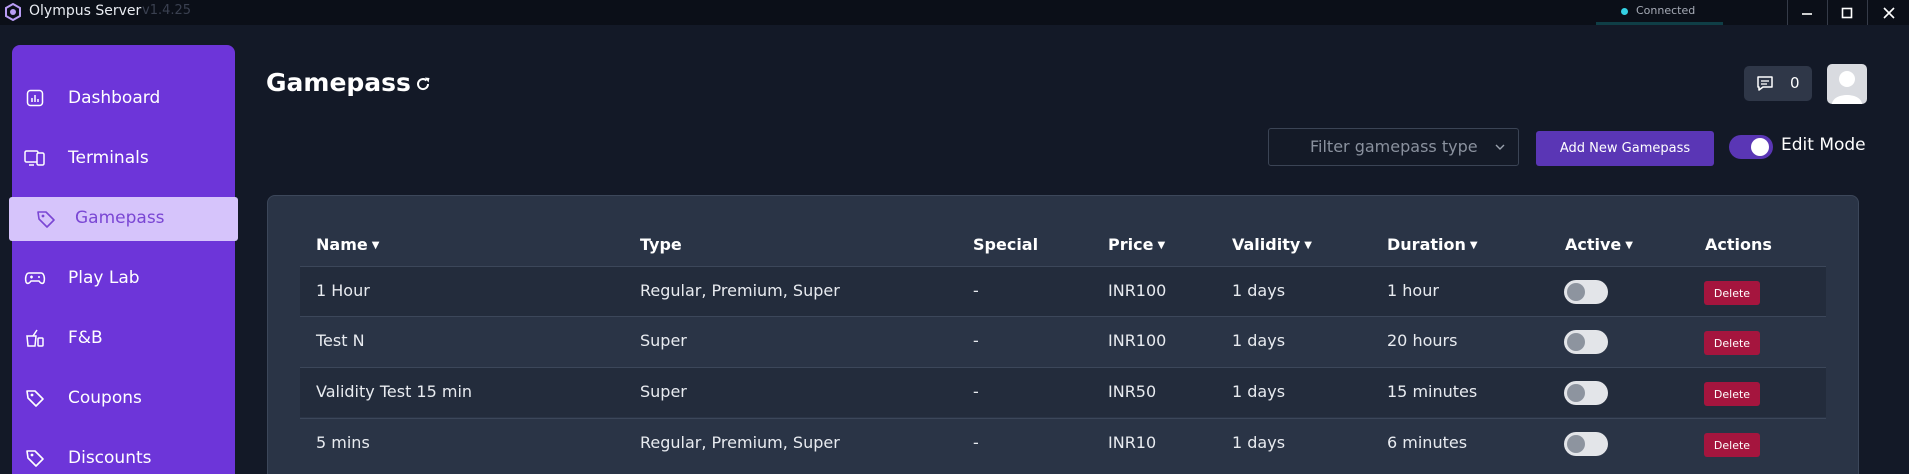 The height and width of the screenshot is (474, 1909). Describe the element at coordinates (35, 338) in the screenshot. I see `food-icon` at that location.